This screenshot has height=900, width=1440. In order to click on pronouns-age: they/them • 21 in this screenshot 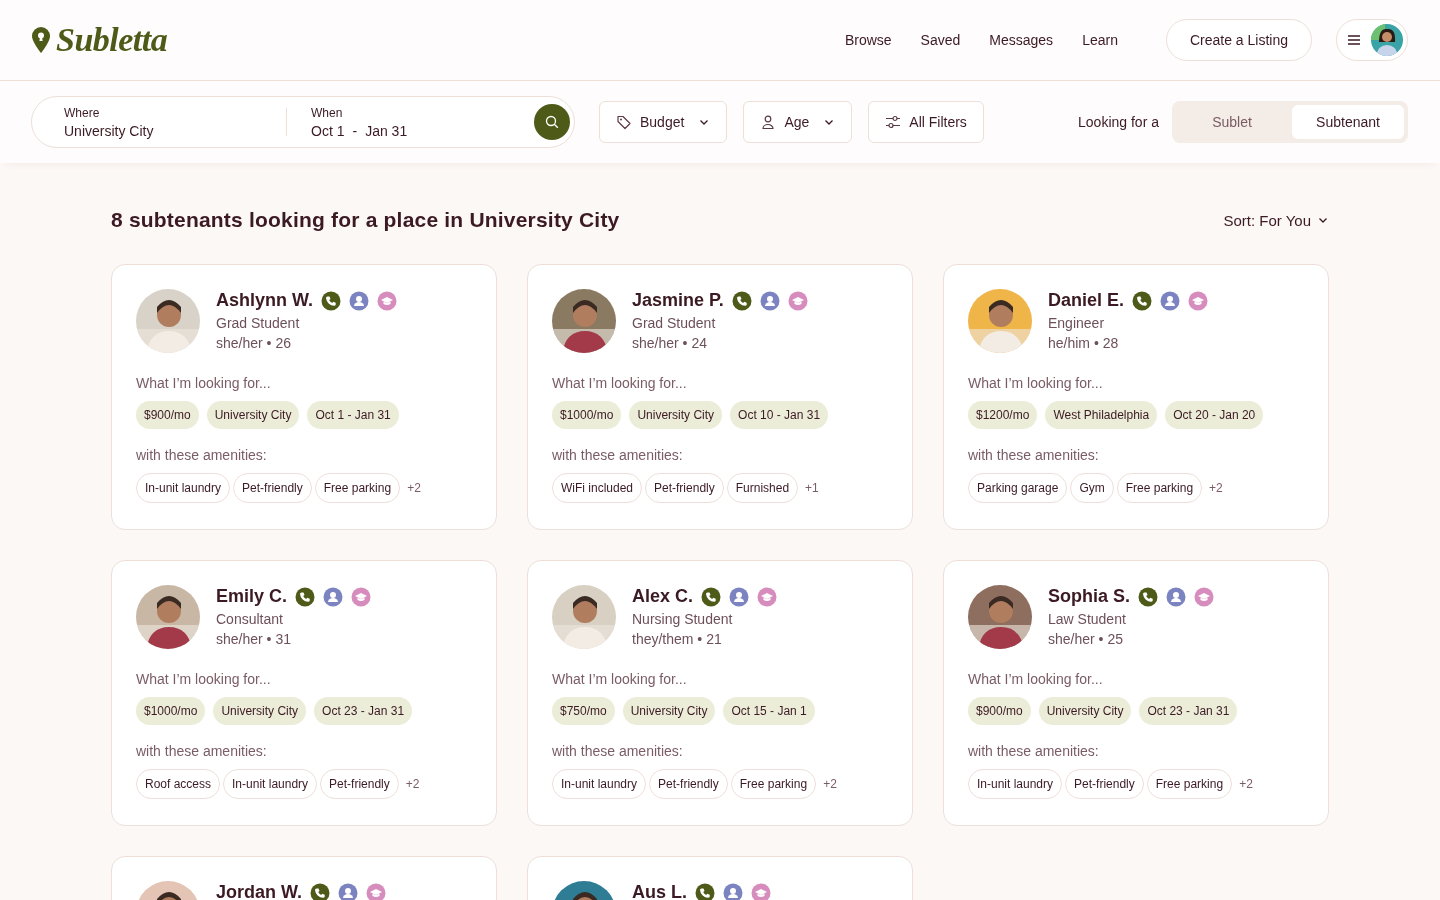, I will do `click(677, 639)`.